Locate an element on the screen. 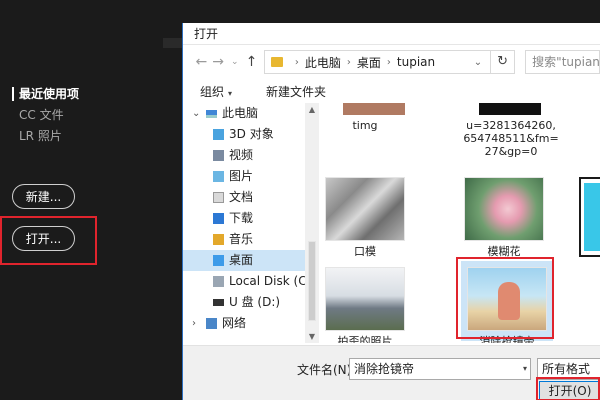 The width and height of the screenshot is (600, 400). scrollbar-thumb is located at coordinates (312, 281).